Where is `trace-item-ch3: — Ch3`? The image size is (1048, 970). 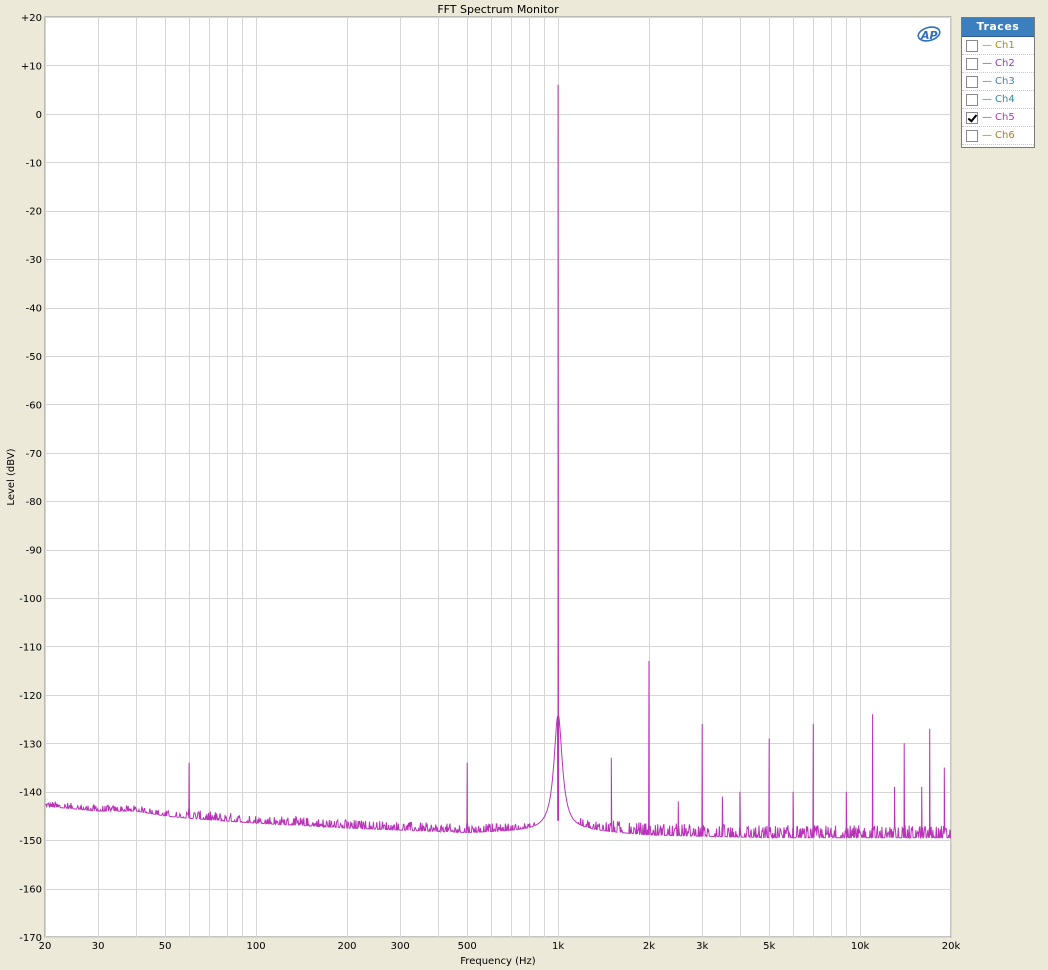
trace-item-ch3: — Ch3 is located at coordinates (998, 82).